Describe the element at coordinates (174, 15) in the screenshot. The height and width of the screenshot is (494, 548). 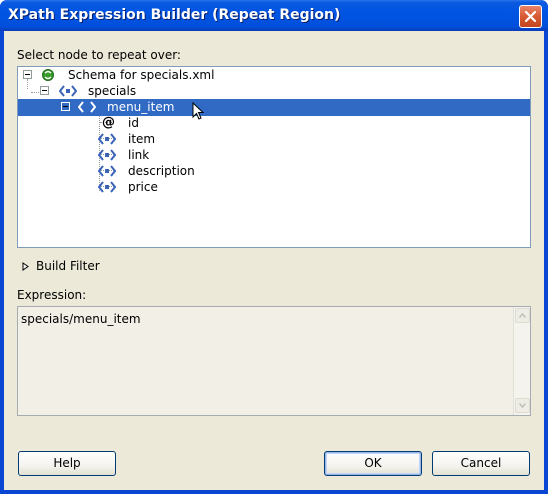
I see `window-title: XPath Expression Builder (Repeat Region)` at that location.